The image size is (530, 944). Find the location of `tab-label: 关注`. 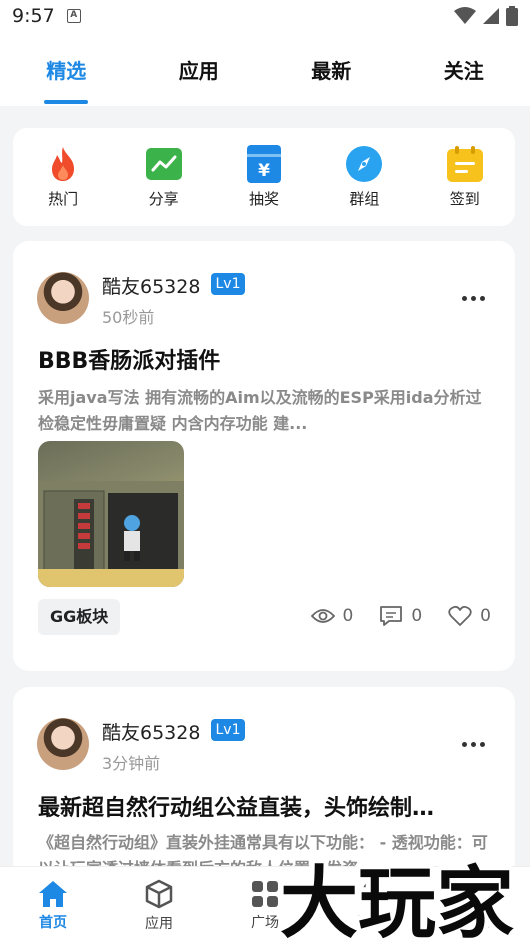

tab-label: 关注 is located at coordinates (463, 70).